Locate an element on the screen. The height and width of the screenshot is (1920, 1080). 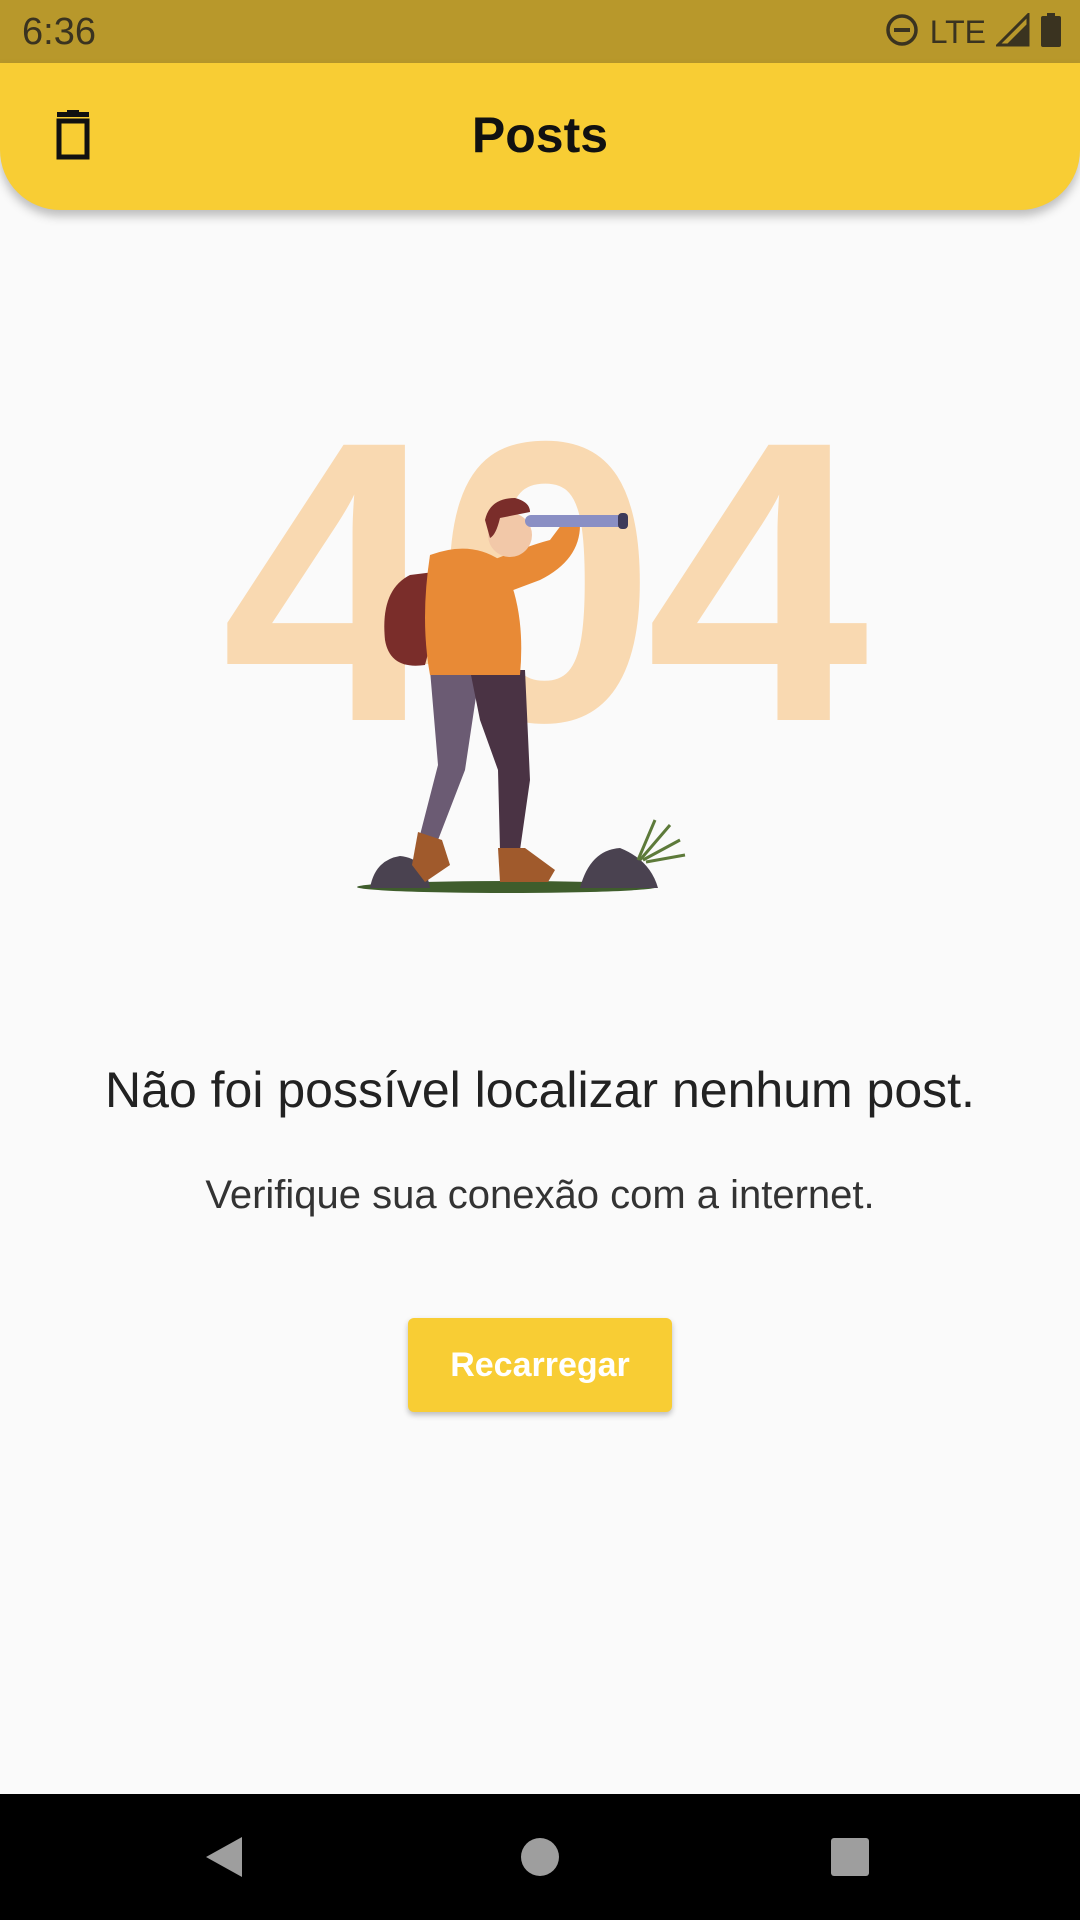
nav-recents-button is located at coordinates (850, 1857).